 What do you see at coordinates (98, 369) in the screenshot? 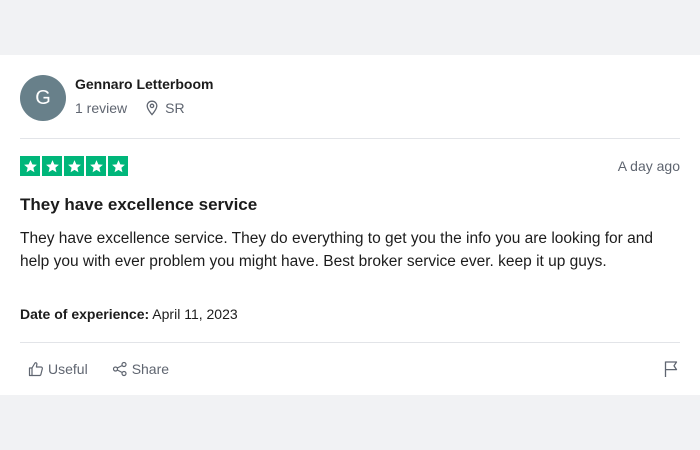
I see `review-actions: Useful Share` at bounding box center [98, 369].